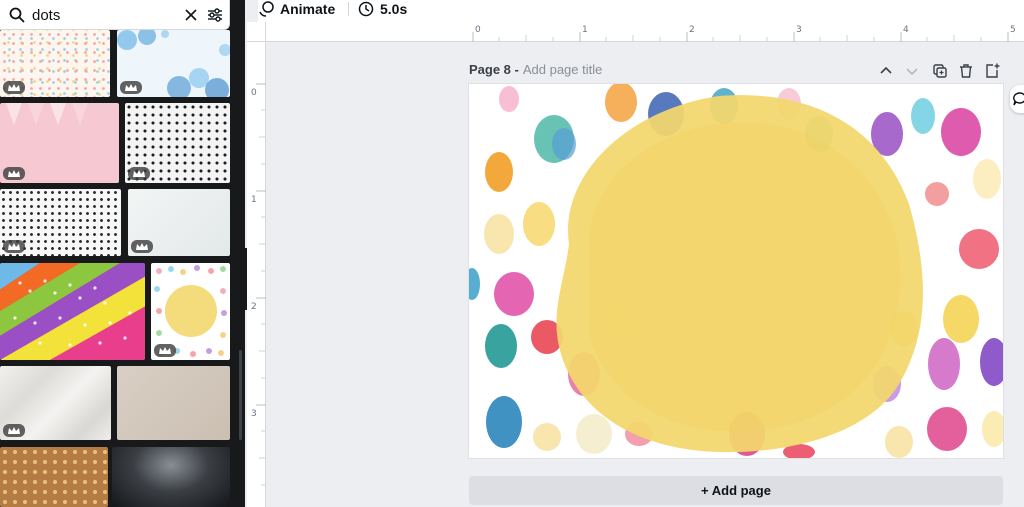  I want to click on top-toolbar: Animate 5.0s, so click(641, 11).